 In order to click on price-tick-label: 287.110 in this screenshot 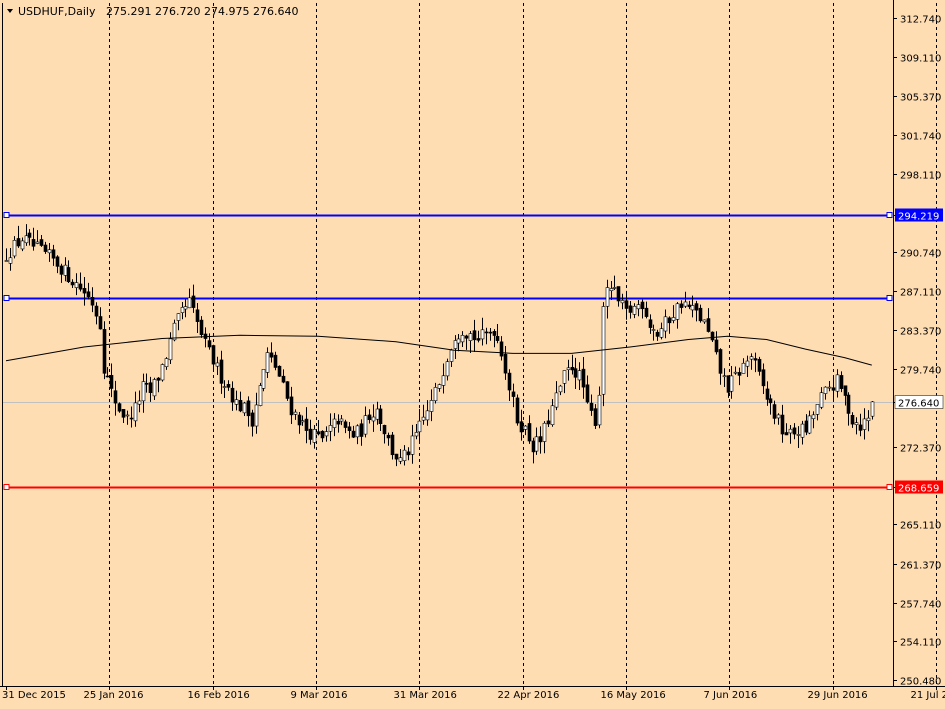, I will do `click(920, 293)`.